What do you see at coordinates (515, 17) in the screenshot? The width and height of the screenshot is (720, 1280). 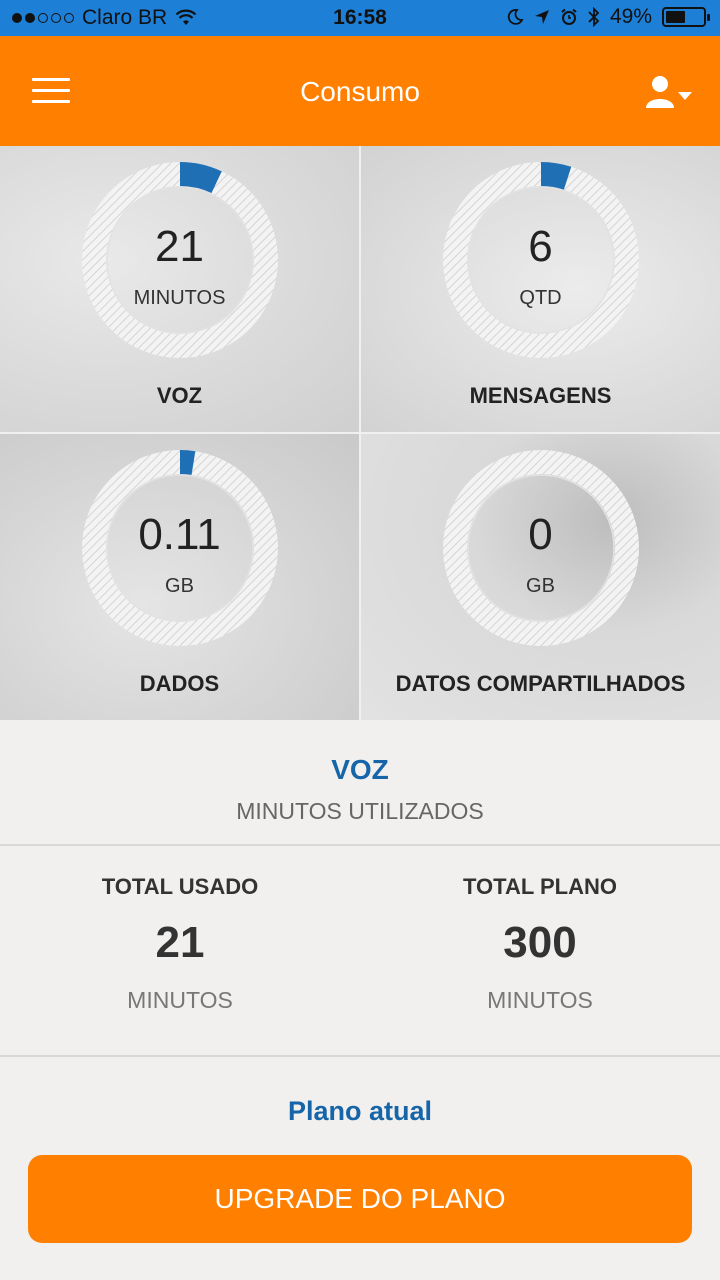 I see `moon-icon` at bounding box center [515, 17].